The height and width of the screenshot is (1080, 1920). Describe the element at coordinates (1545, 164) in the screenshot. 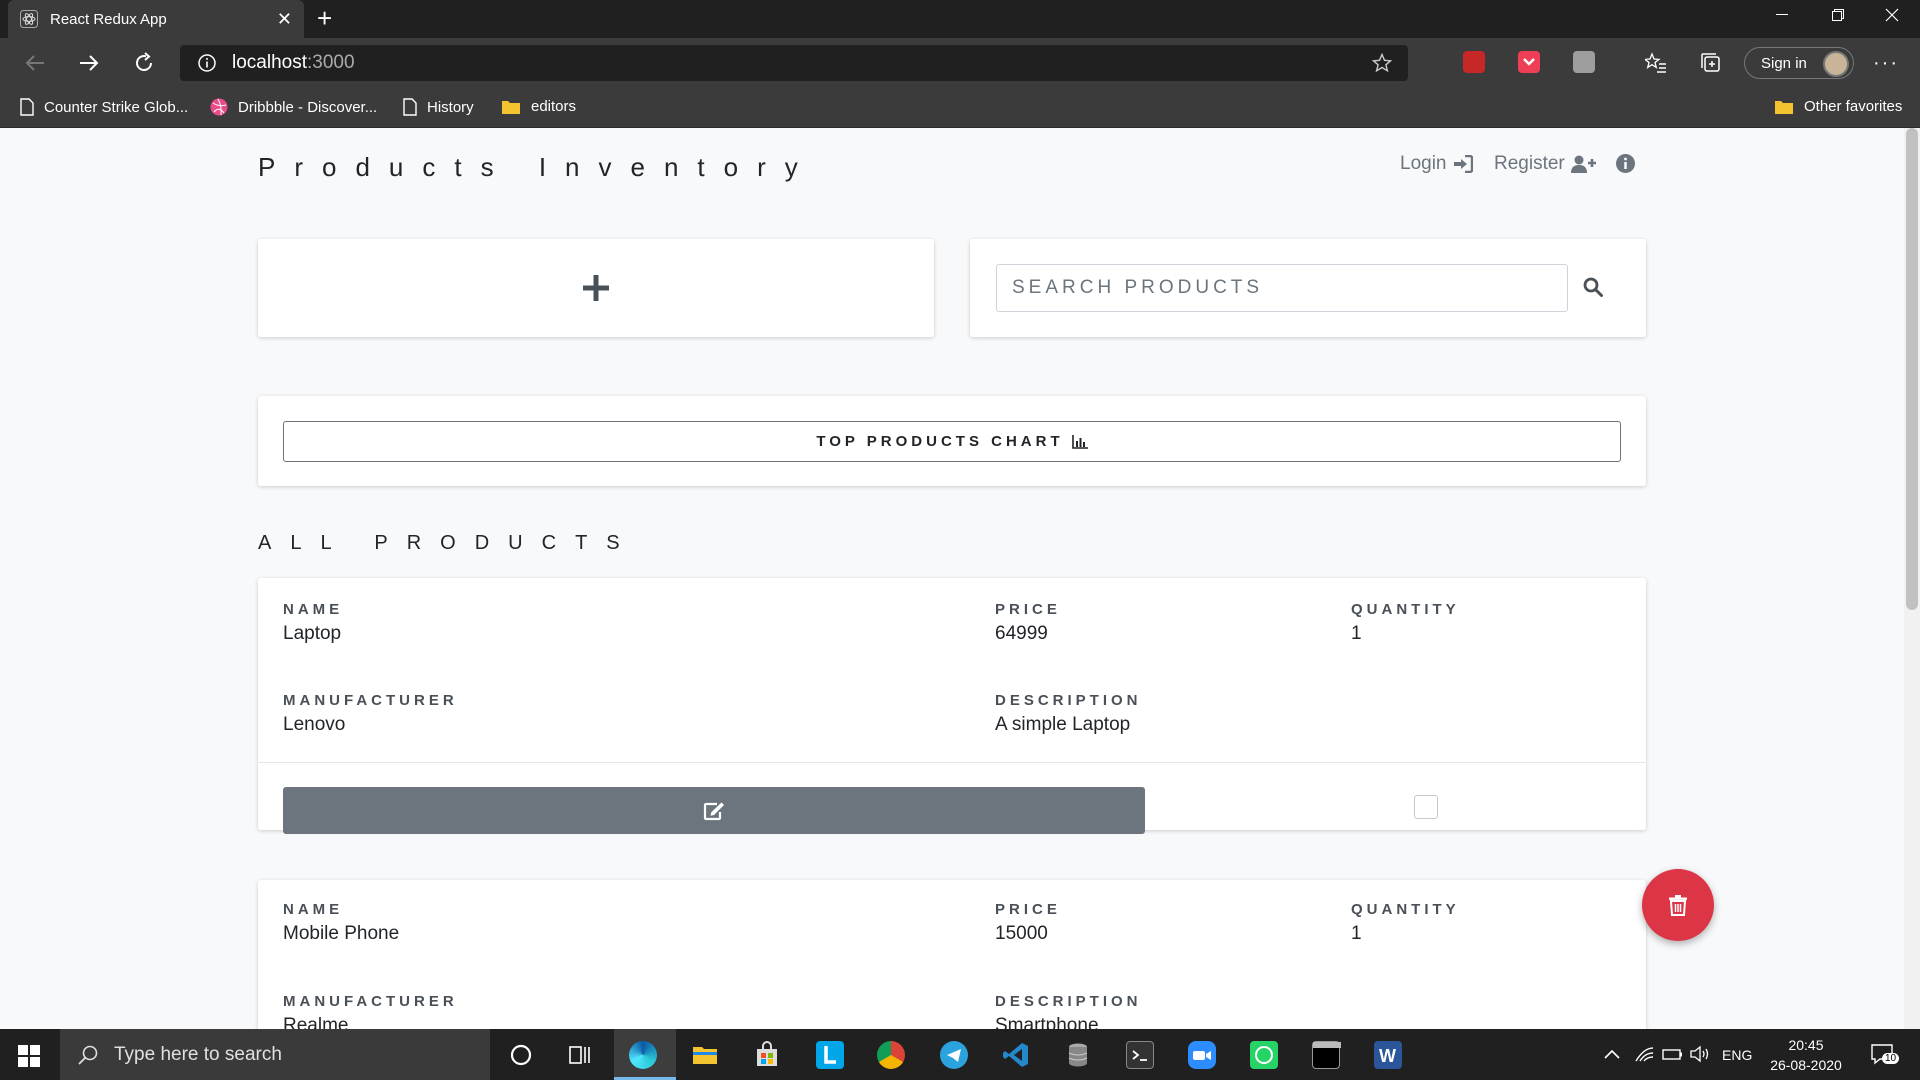

I see `register-link: Register` at that location.